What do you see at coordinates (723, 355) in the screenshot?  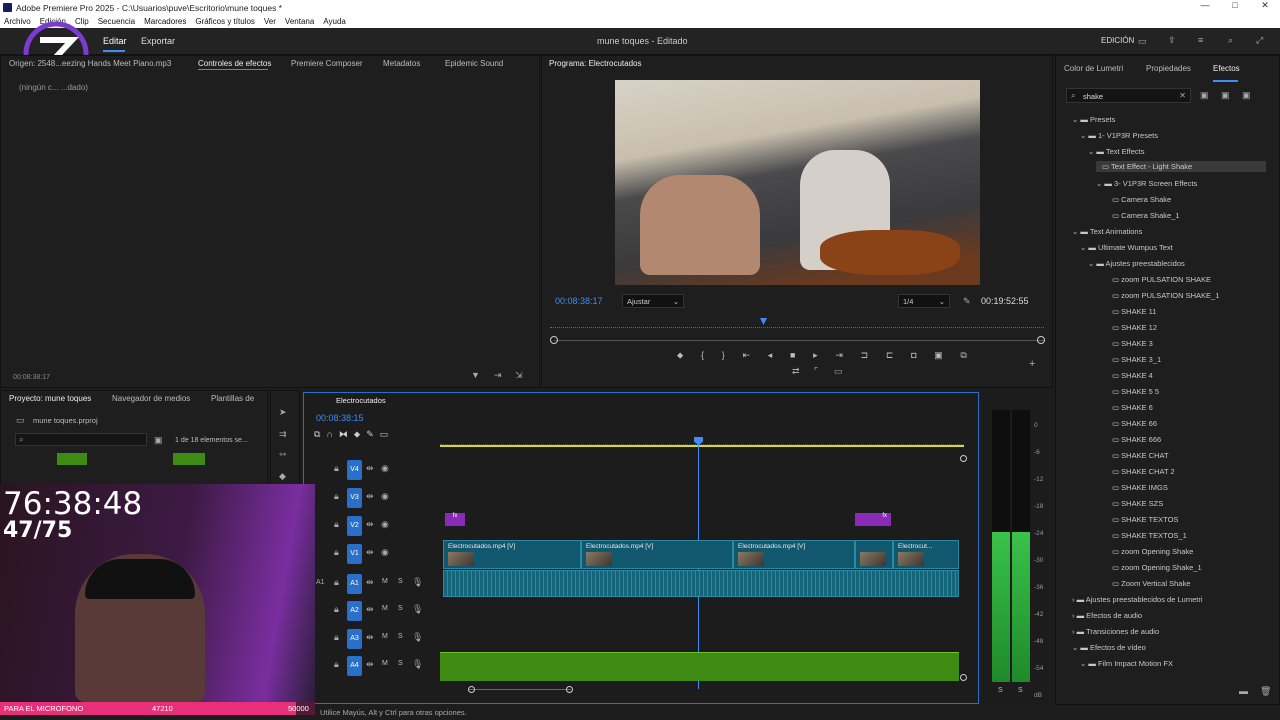 I see `mark-out-icon: }` at bounding box center [723, 355].